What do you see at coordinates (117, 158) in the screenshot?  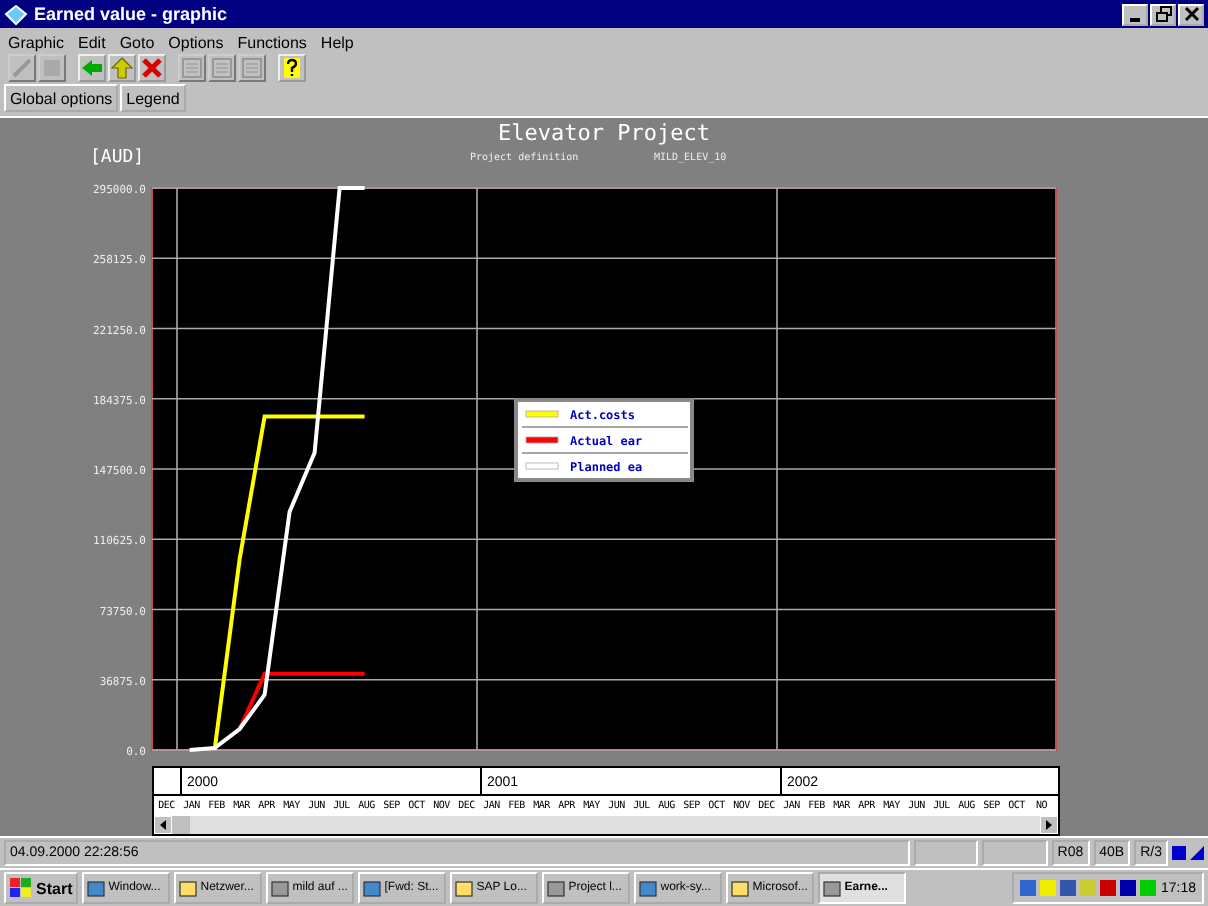 I see `unit-label: [AUD]` at bounding box center [117, 158].